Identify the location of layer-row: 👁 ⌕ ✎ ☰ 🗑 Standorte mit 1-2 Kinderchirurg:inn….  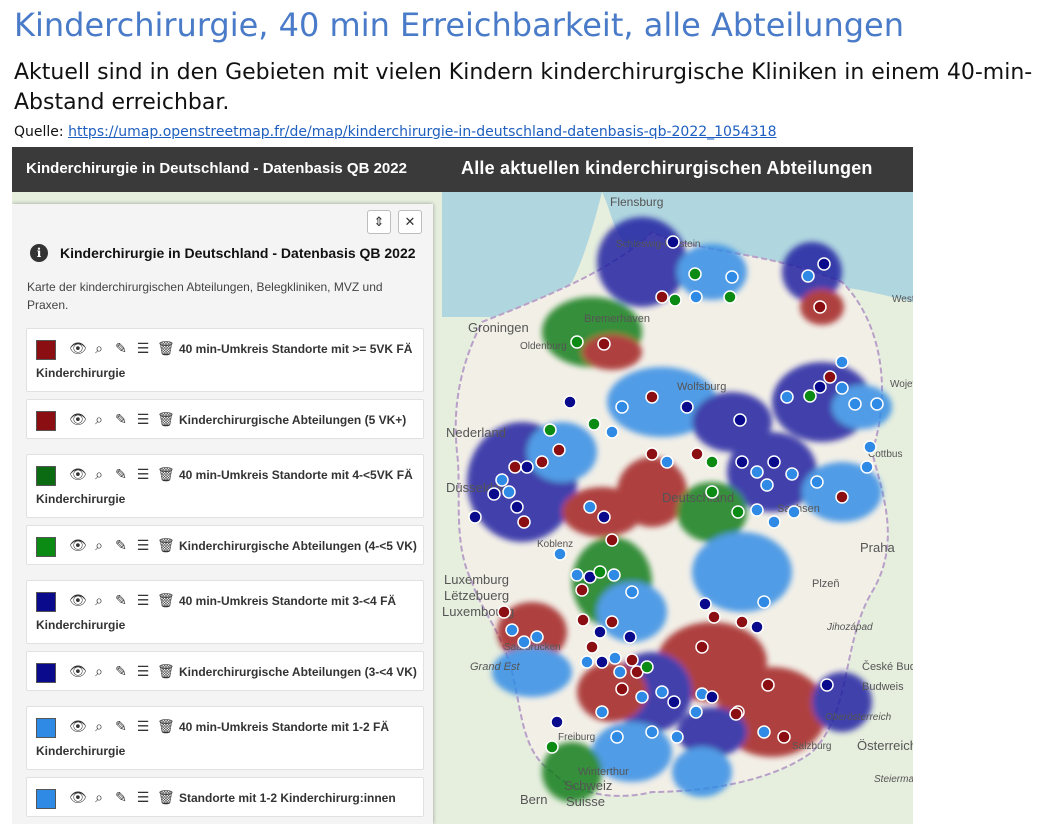
(225, 797).